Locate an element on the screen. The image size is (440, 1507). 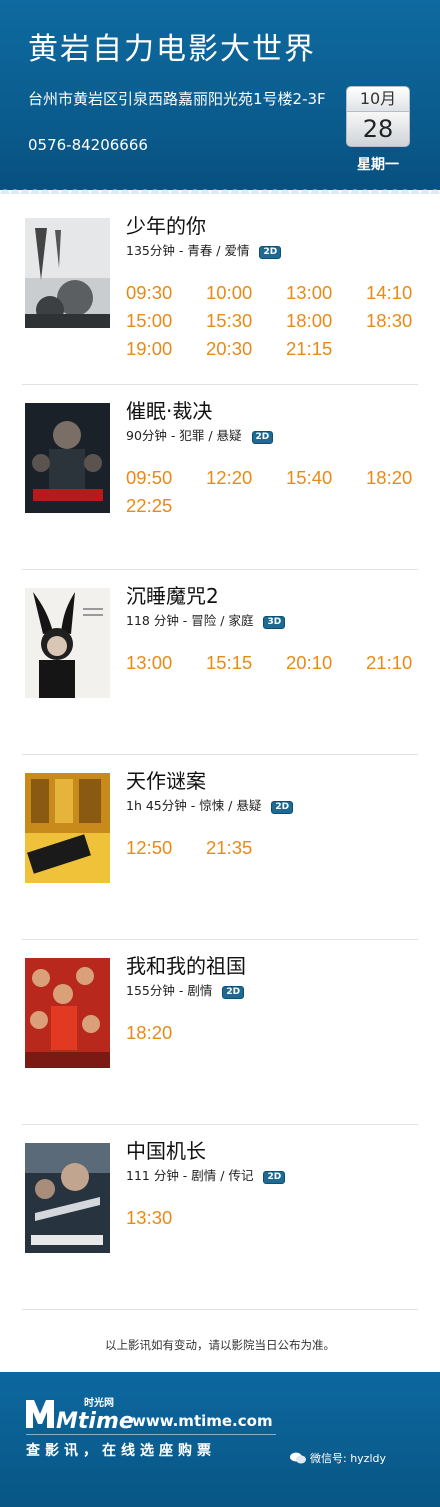
showtime: 10:00 is located at coordinates (229, 293).